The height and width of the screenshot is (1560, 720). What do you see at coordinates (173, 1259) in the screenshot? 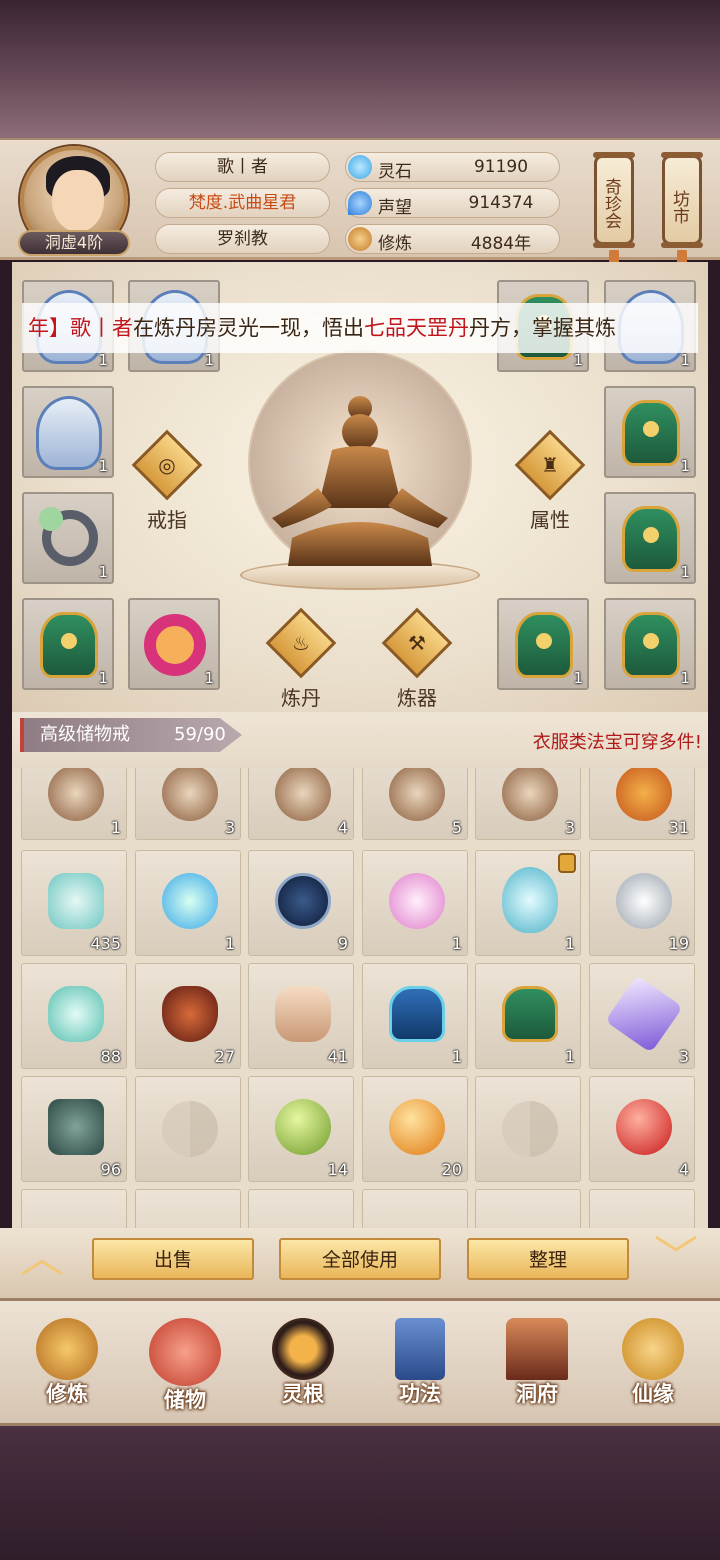
I see `sell-button: 出售` at bounding box center [173, 1259].